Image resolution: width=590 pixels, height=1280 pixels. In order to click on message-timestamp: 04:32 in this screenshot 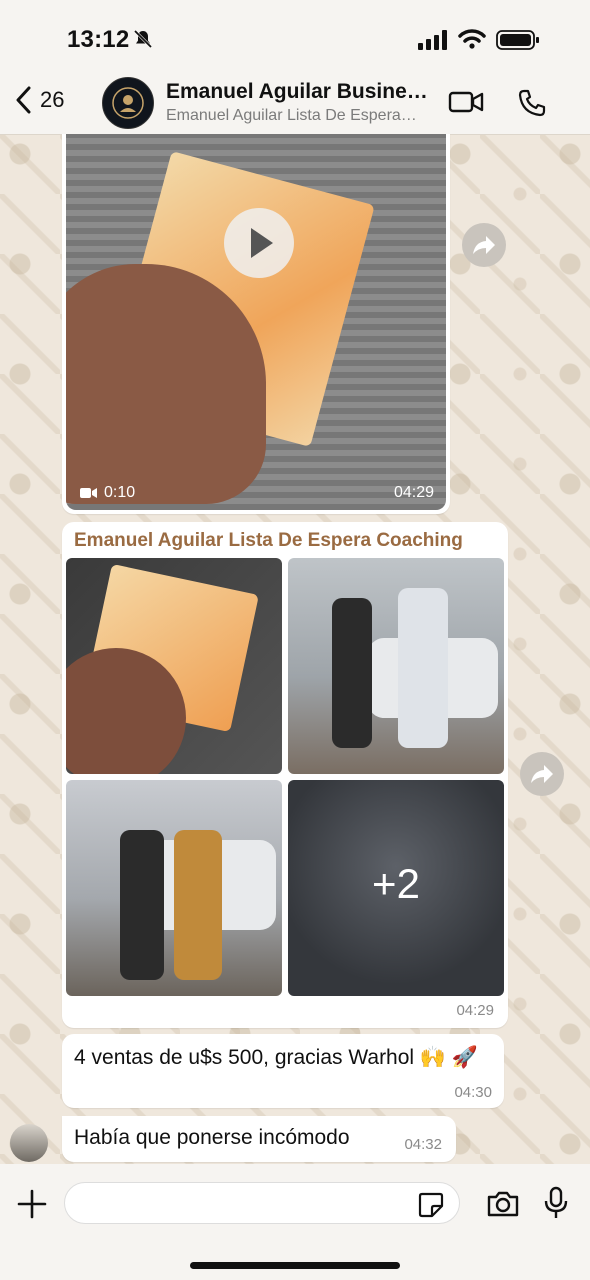, I will do `click(423, 1144)`.